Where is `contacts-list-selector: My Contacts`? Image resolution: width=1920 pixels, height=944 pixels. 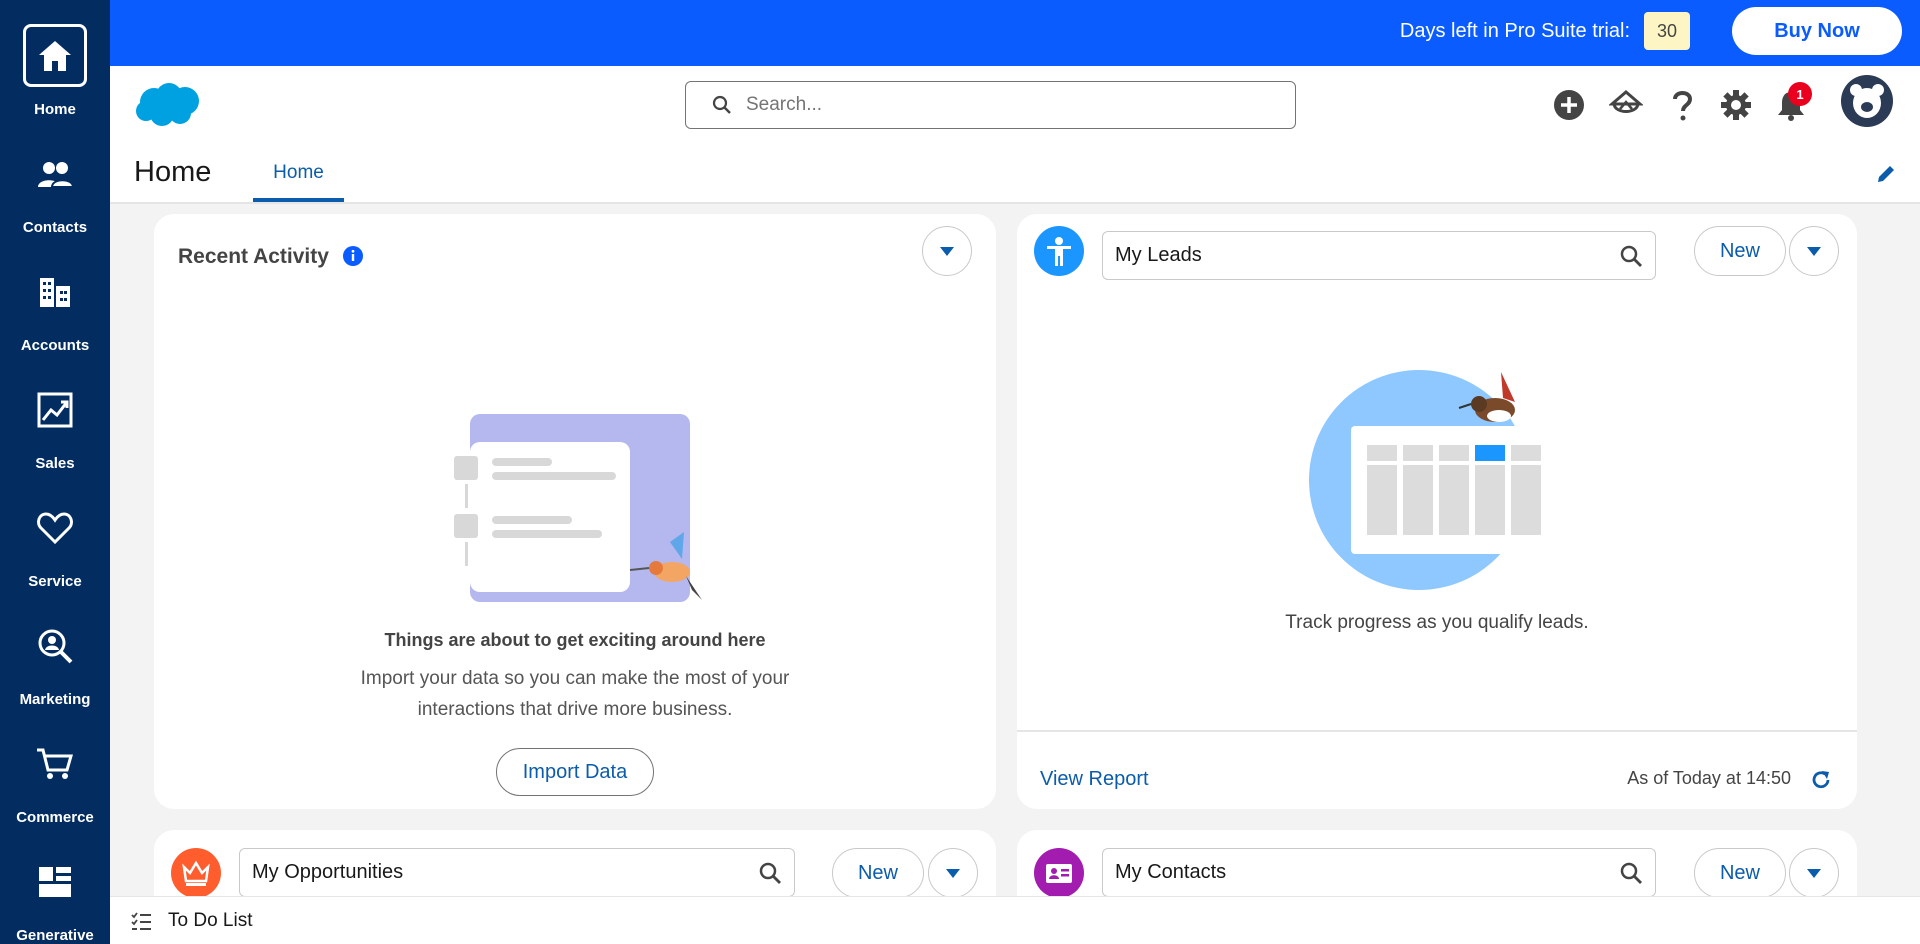
contacts-list-selector: My Contacts is located at coordinates (1379, 872).